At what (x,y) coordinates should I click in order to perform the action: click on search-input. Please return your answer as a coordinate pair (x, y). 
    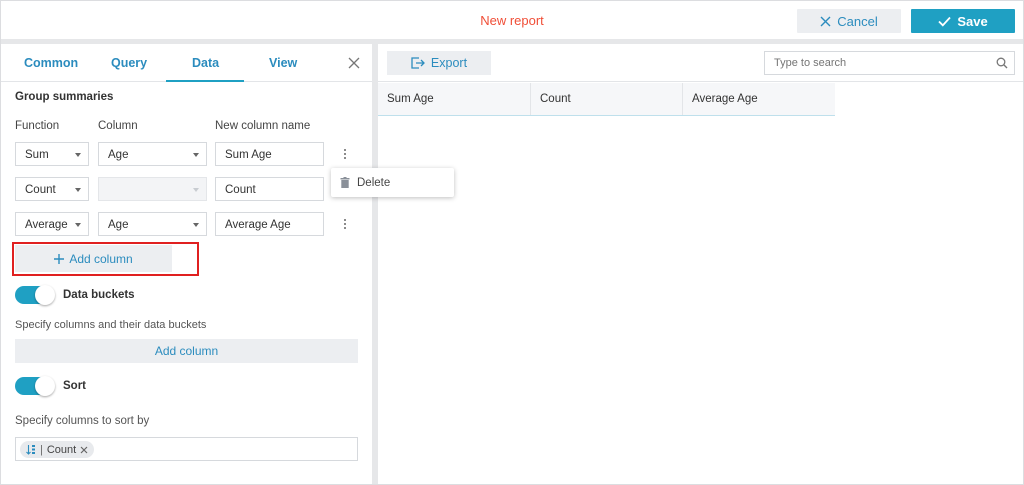
    Looking at the image, I should click on (879, 63).